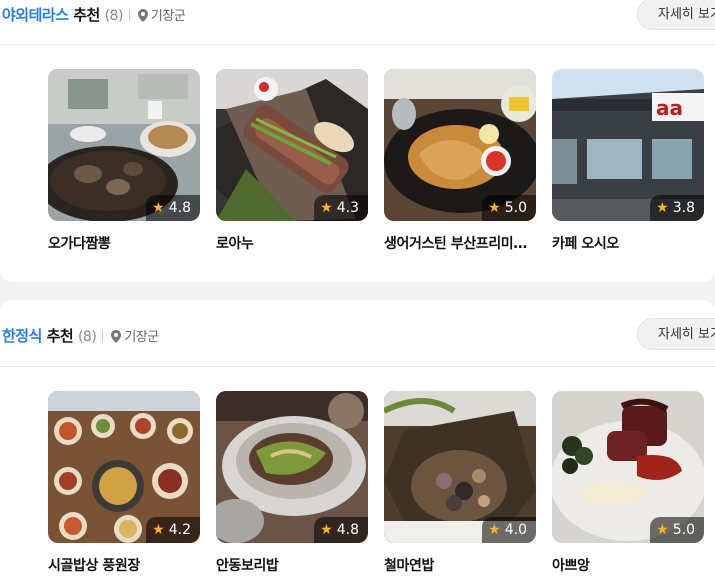 This screenshot has height=578, width=715. I want to click on restaurant-name: 생어거스틴 부산프리미엄아울렛점, so click(460, 243).